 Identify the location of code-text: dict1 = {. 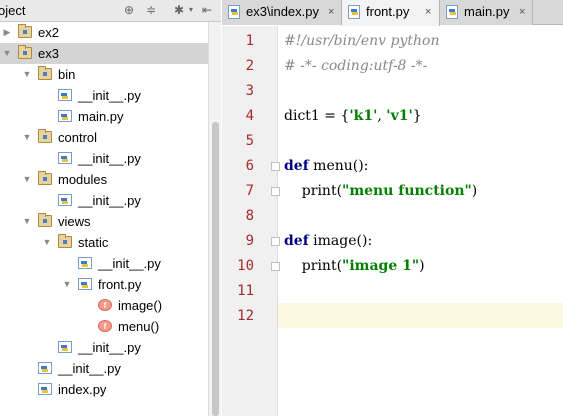
(317, 116).